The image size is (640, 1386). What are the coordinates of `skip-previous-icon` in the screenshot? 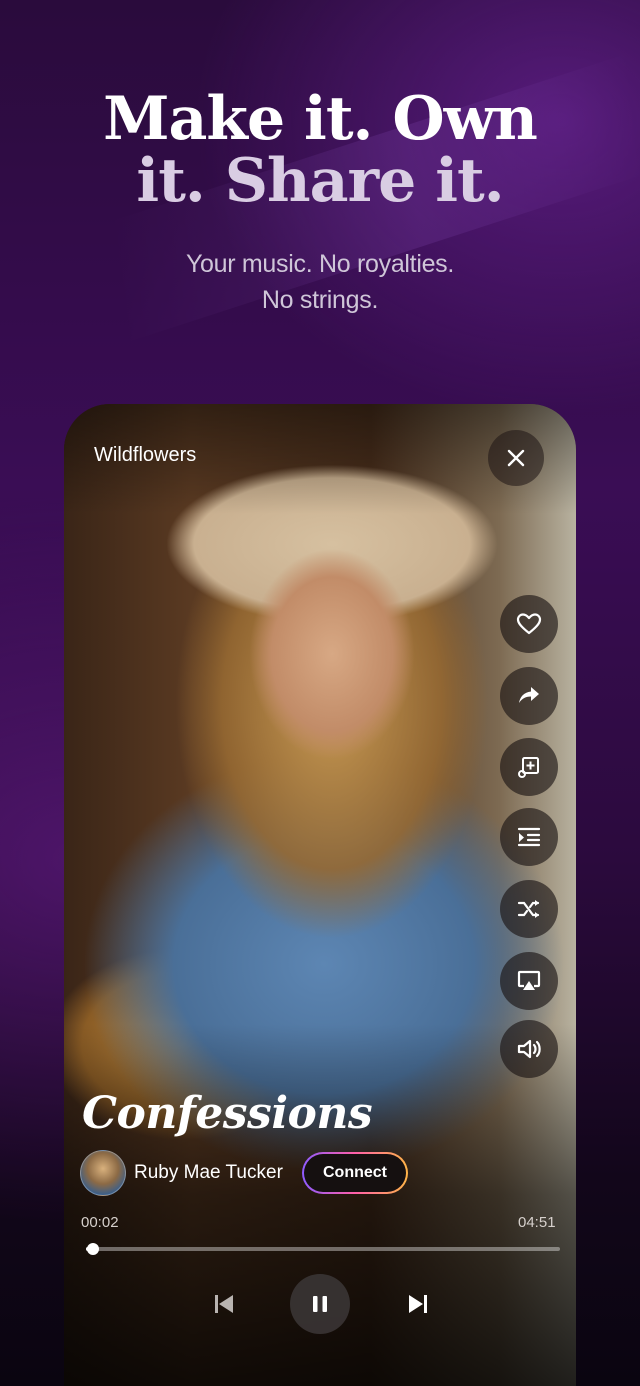 It's located at (224, 1304).